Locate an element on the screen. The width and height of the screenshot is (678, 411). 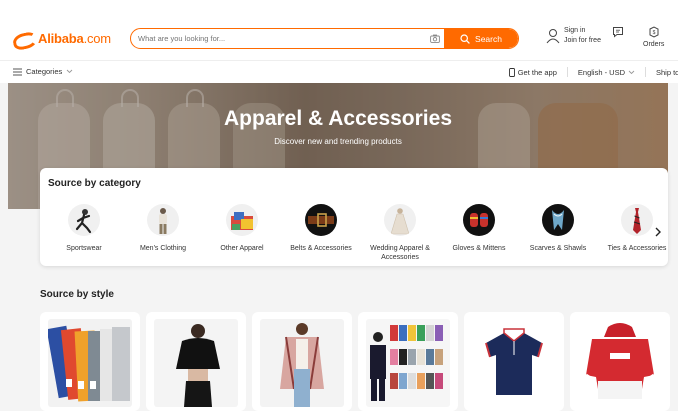
other-apparel-image is located at coordinates (242, 220).